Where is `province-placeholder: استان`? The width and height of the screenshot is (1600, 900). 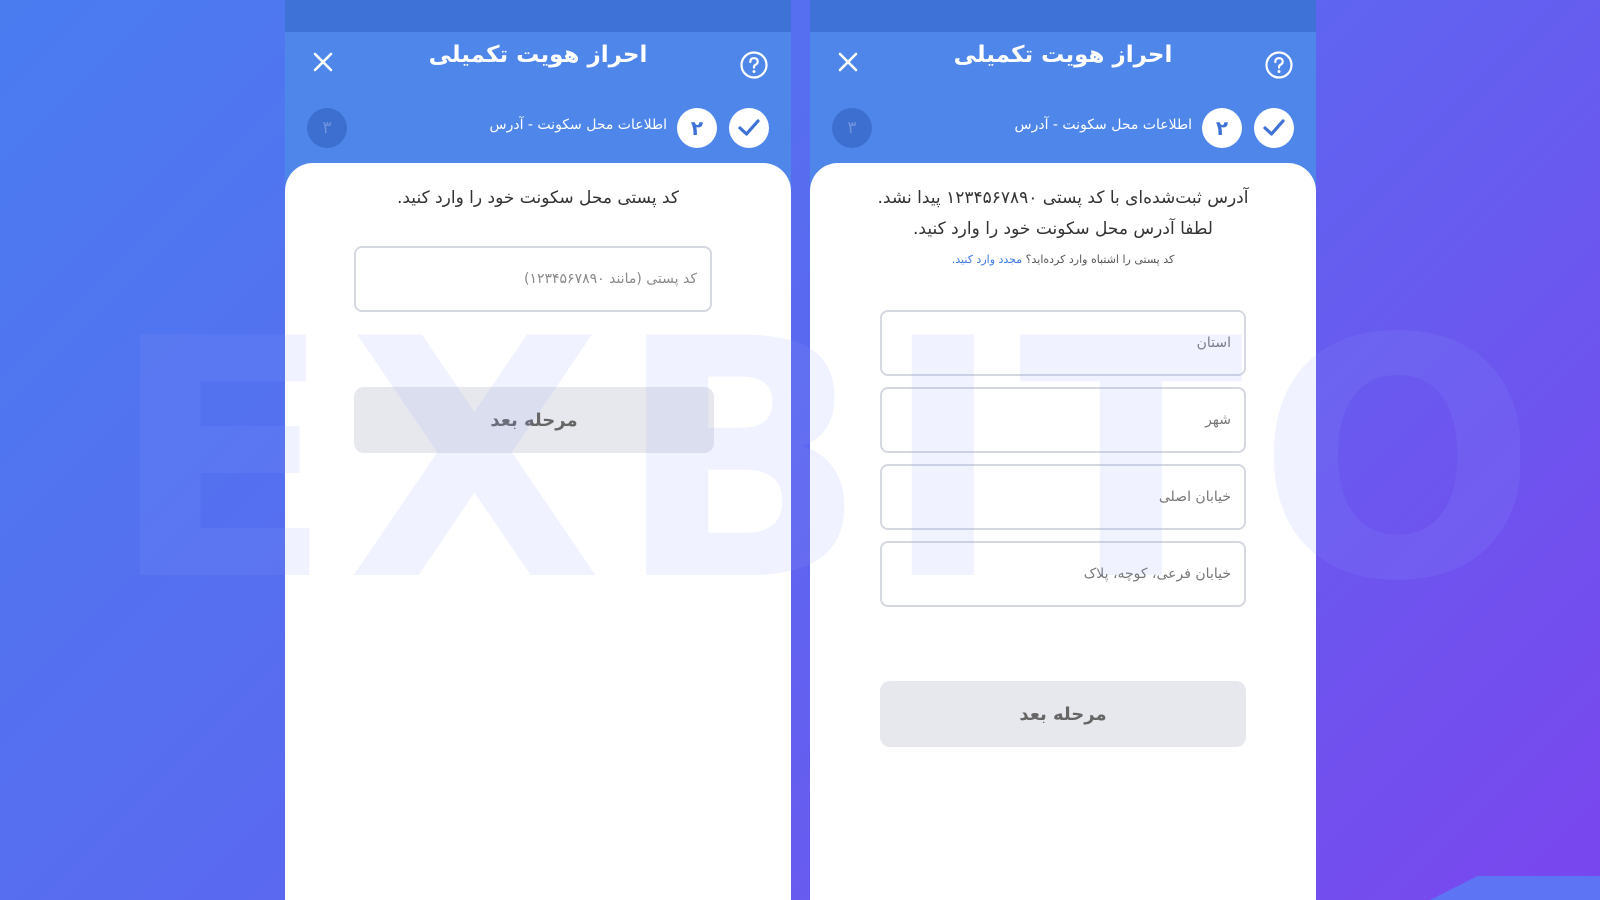 province-placeholder: استان is located at coordinates (1213, 343).